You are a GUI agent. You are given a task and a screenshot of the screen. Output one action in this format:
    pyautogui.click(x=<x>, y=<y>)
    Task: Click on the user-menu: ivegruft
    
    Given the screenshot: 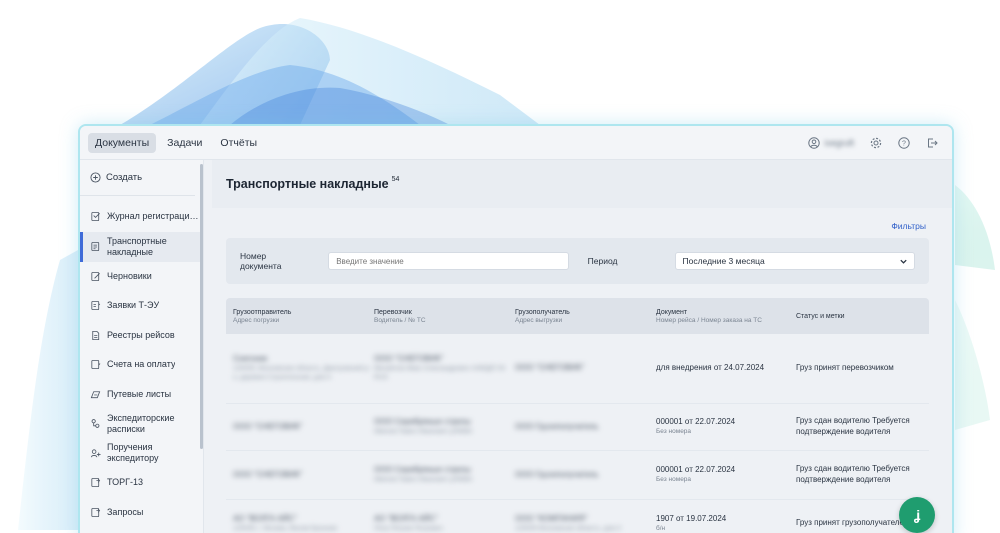 What is the action you would take?
    pyautogui.click(x=831, y=142)
    